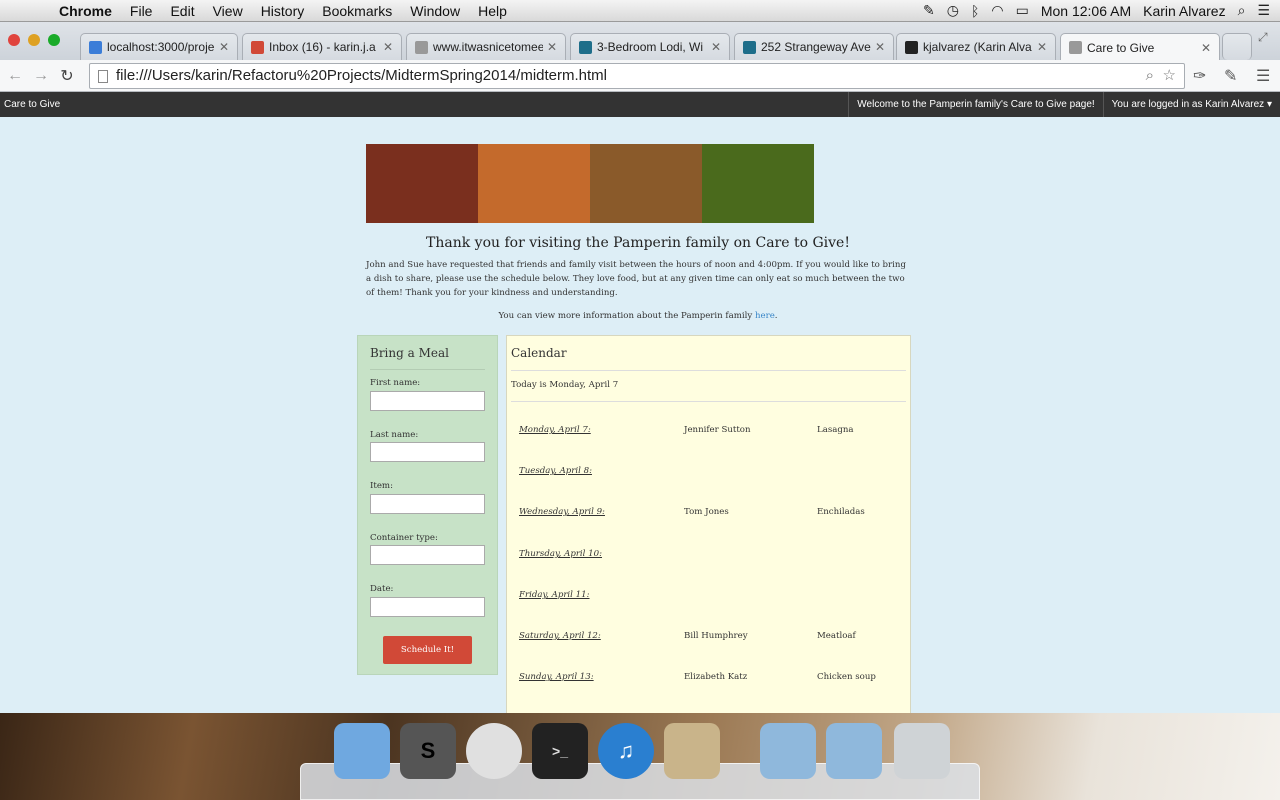 This screenshot has width=1280, height=800. Describe the element at coordinates (404, 537) in the screenshot. I see `container-type-label: Container type:` at that location.